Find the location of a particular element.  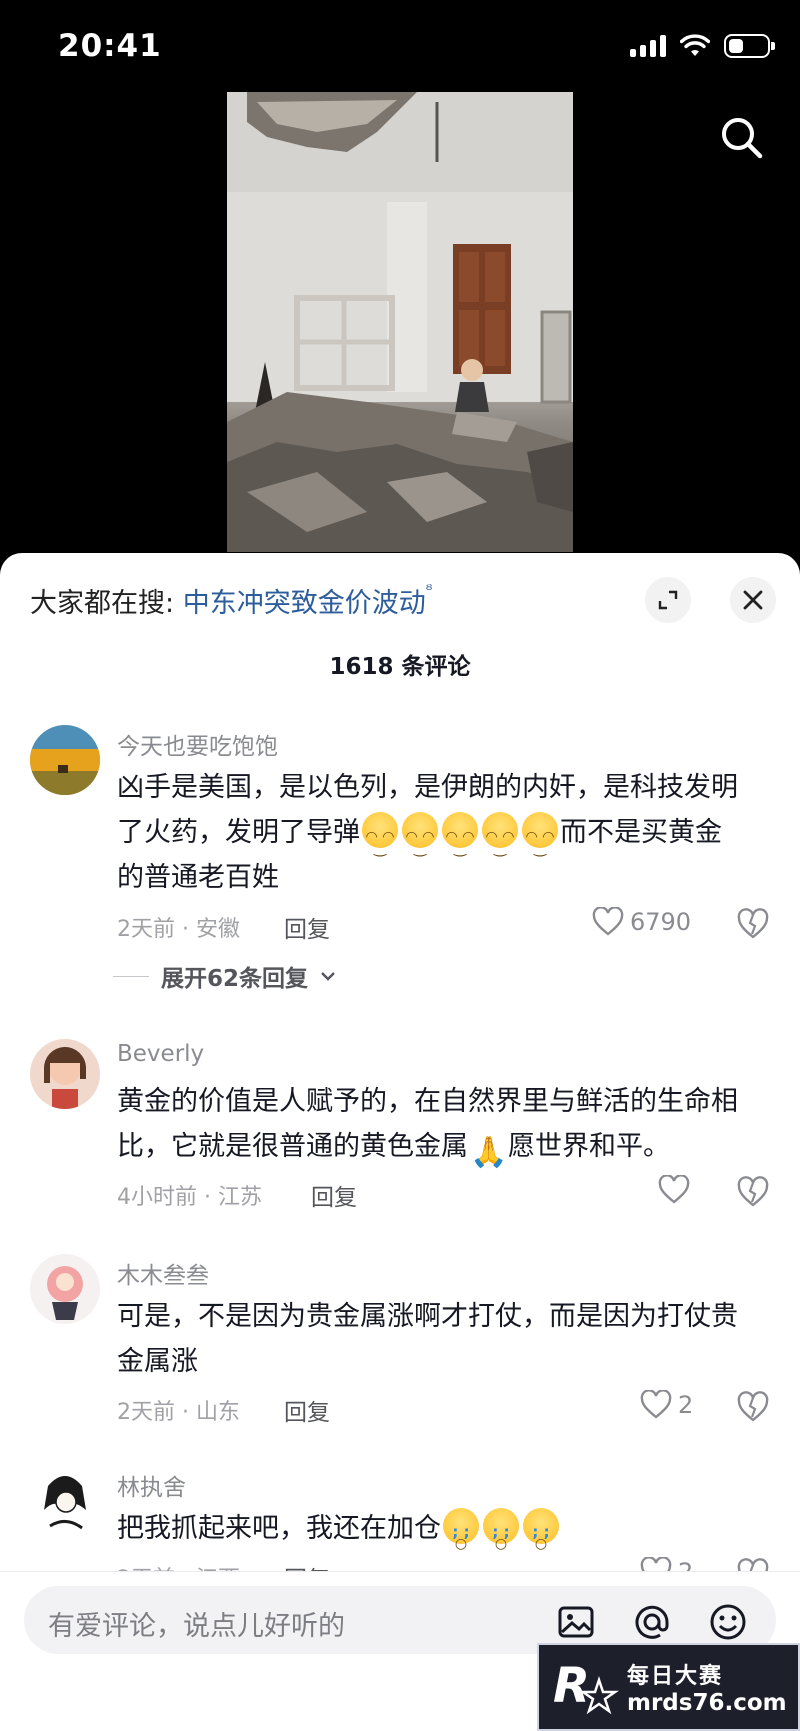

close-icon is located at coordinates (753, 600).